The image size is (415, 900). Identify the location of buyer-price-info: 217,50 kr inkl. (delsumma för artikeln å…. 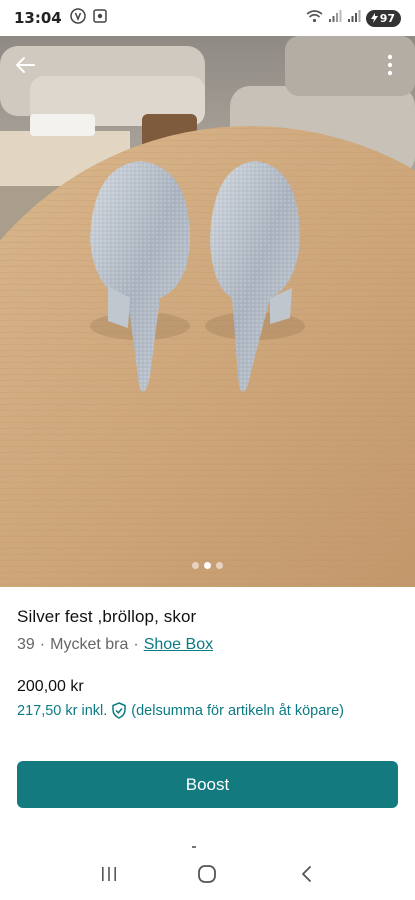
(207, 710).